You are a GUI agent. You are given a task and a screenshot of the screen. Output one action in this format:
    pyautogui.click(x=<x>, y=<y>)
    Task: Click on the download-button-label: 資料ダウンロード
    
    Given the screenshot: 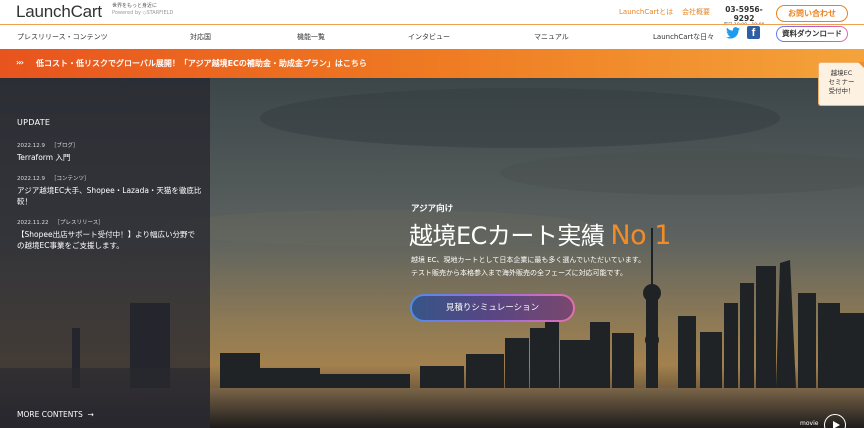 What is the action you would take?
    pyautogui.click(x=812, y=34)
    